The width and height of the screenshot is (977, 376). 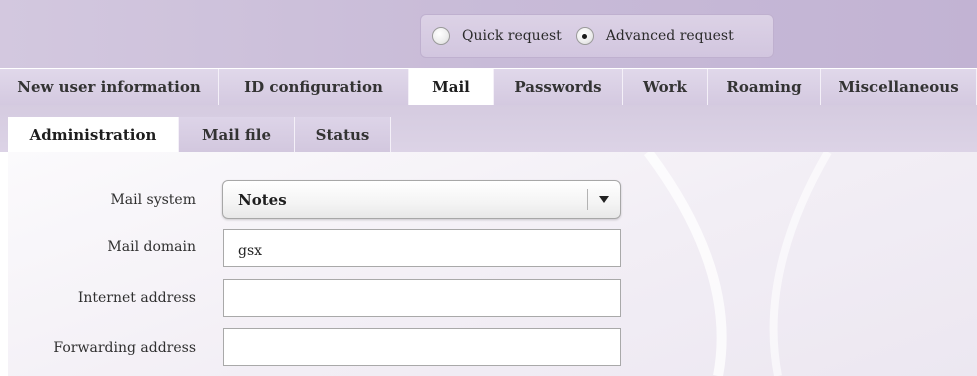 What do you see at coordinates (124, 348) in the screenshot?
I see `forwarding-address-label: Forwarding address` at bounding box center [124, 348].